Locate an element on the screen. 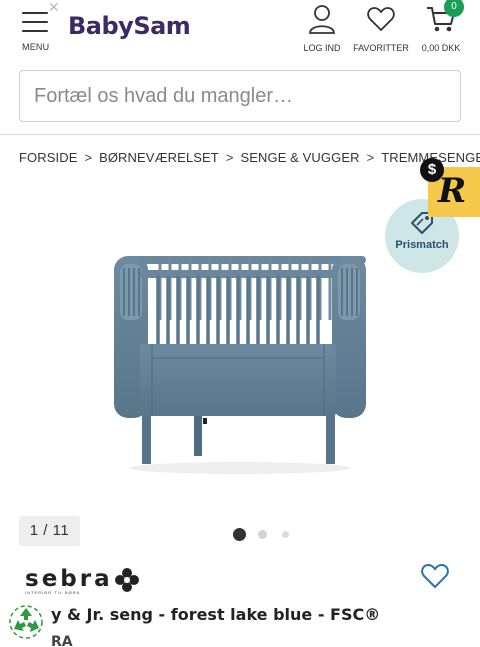 This screenshot has height=647, width=480. login-label: LOG IND is located at coordinates (322, 48).